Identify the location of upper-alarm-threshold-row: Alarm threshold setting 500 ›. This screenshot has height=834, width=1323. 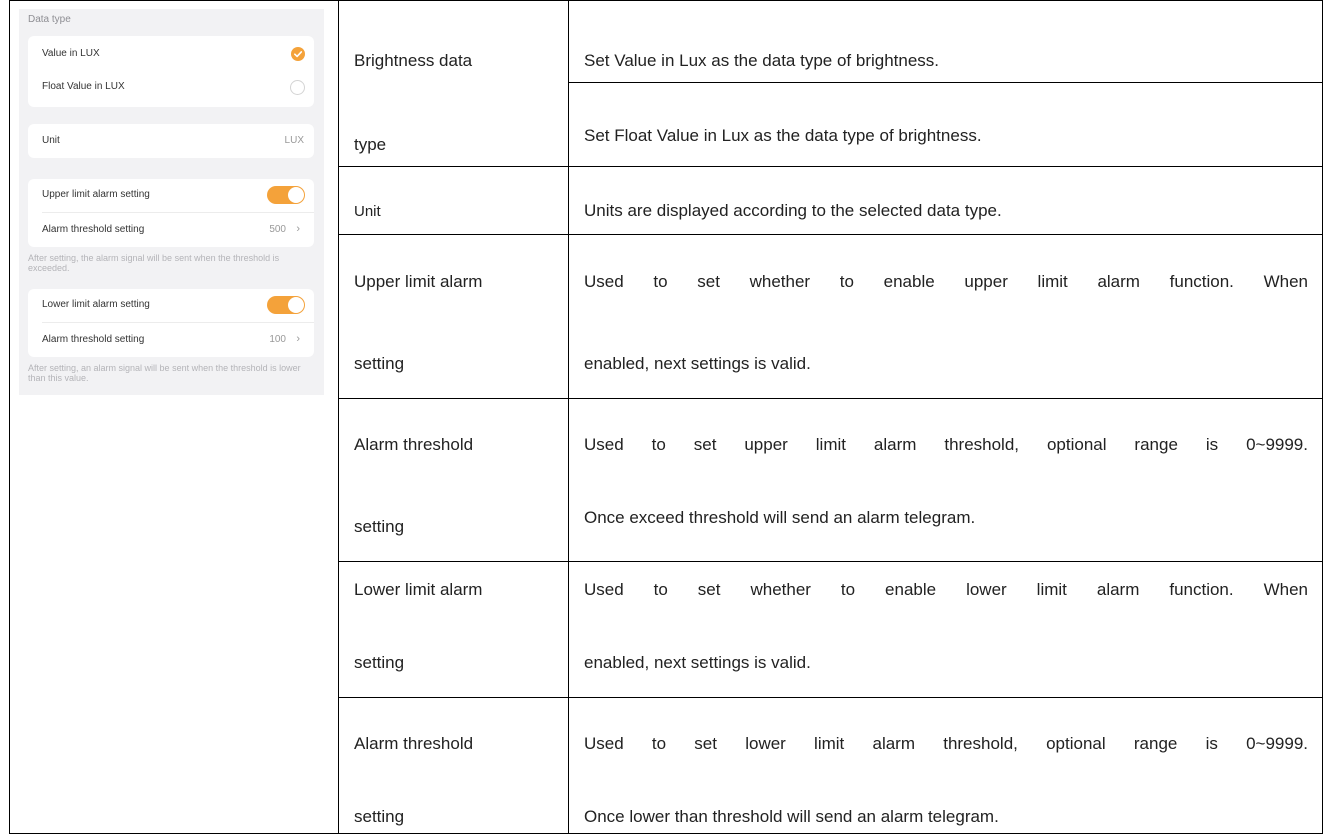
(171, 230).